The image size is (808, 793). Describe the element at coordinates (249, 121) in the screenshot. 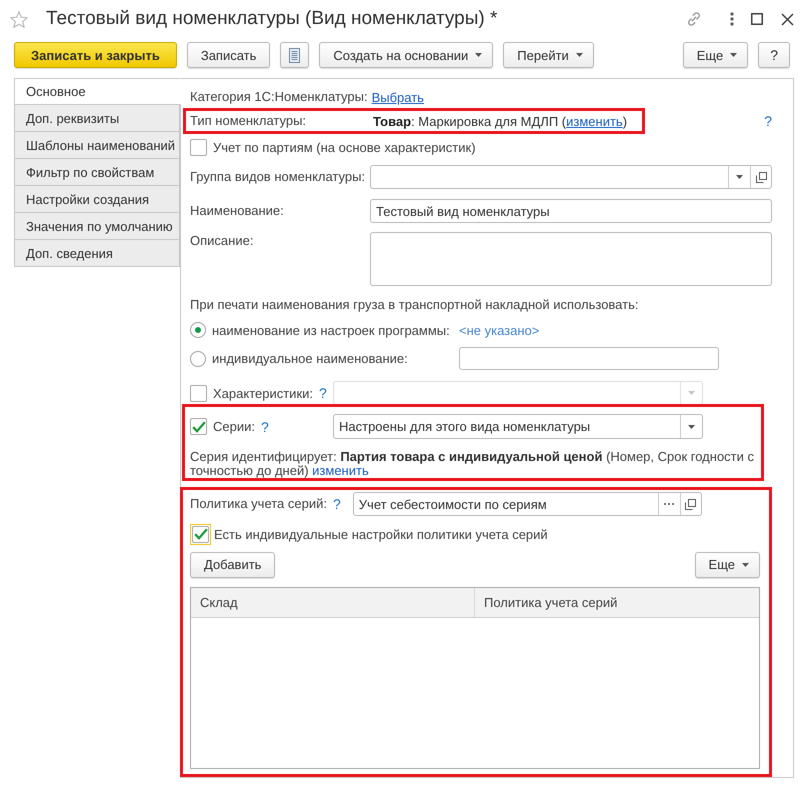

I see `field-label: Тип номенклатуры:` at that location.